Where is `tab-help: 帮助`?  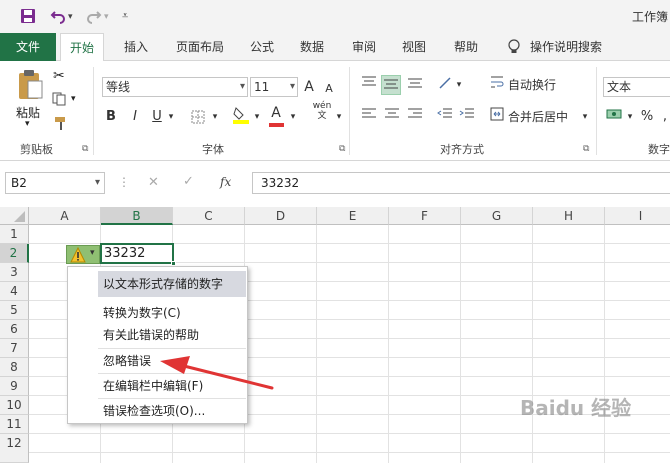 tab-help: 帮助 is located at coordinates (466, 47).